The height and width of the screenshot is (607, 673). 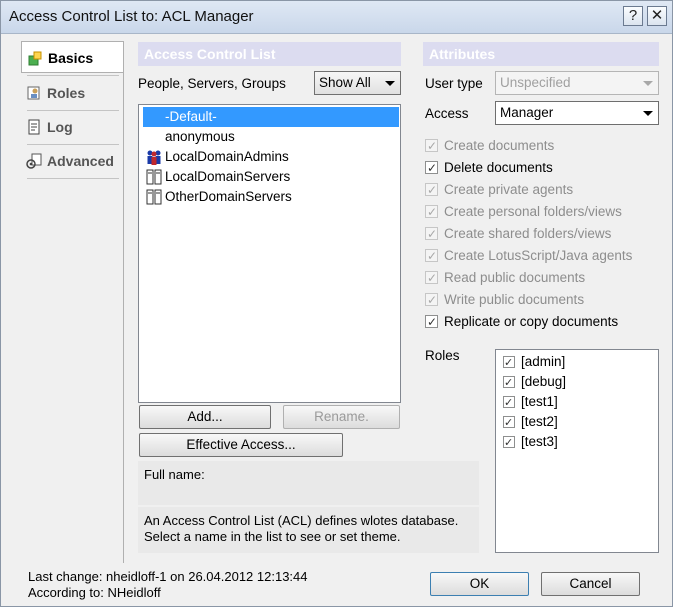 I want to click on full-name-label: Full name:, so click(x=174, y=474).